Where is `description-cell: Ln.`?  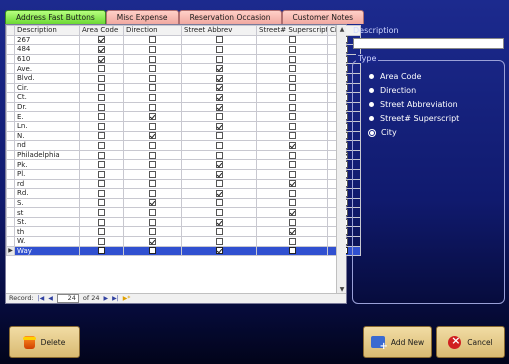 description-cell: Ln. is located at coordinates (47, 126).